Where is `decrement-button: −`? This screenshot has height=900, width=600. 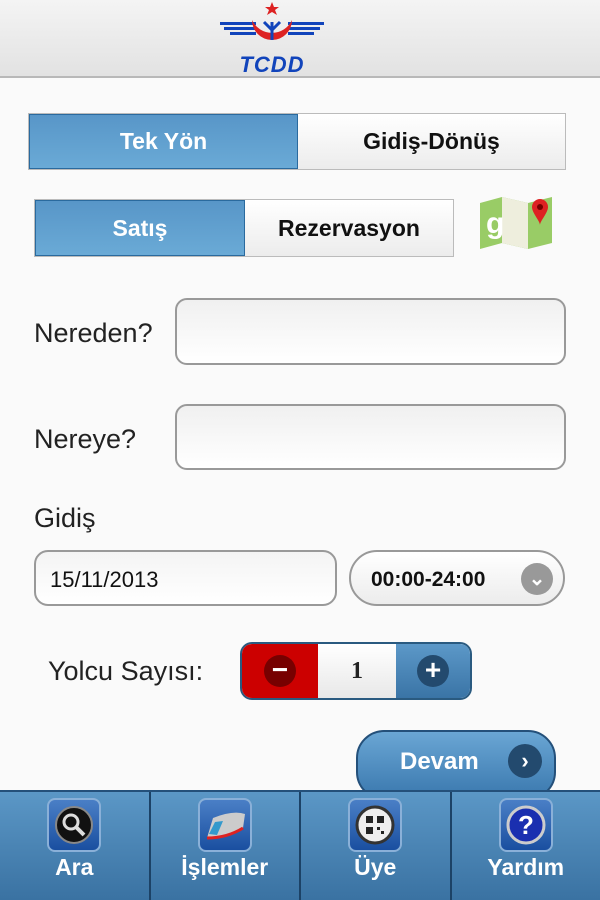 decrement-button: − is located at coordinates (280, 671).